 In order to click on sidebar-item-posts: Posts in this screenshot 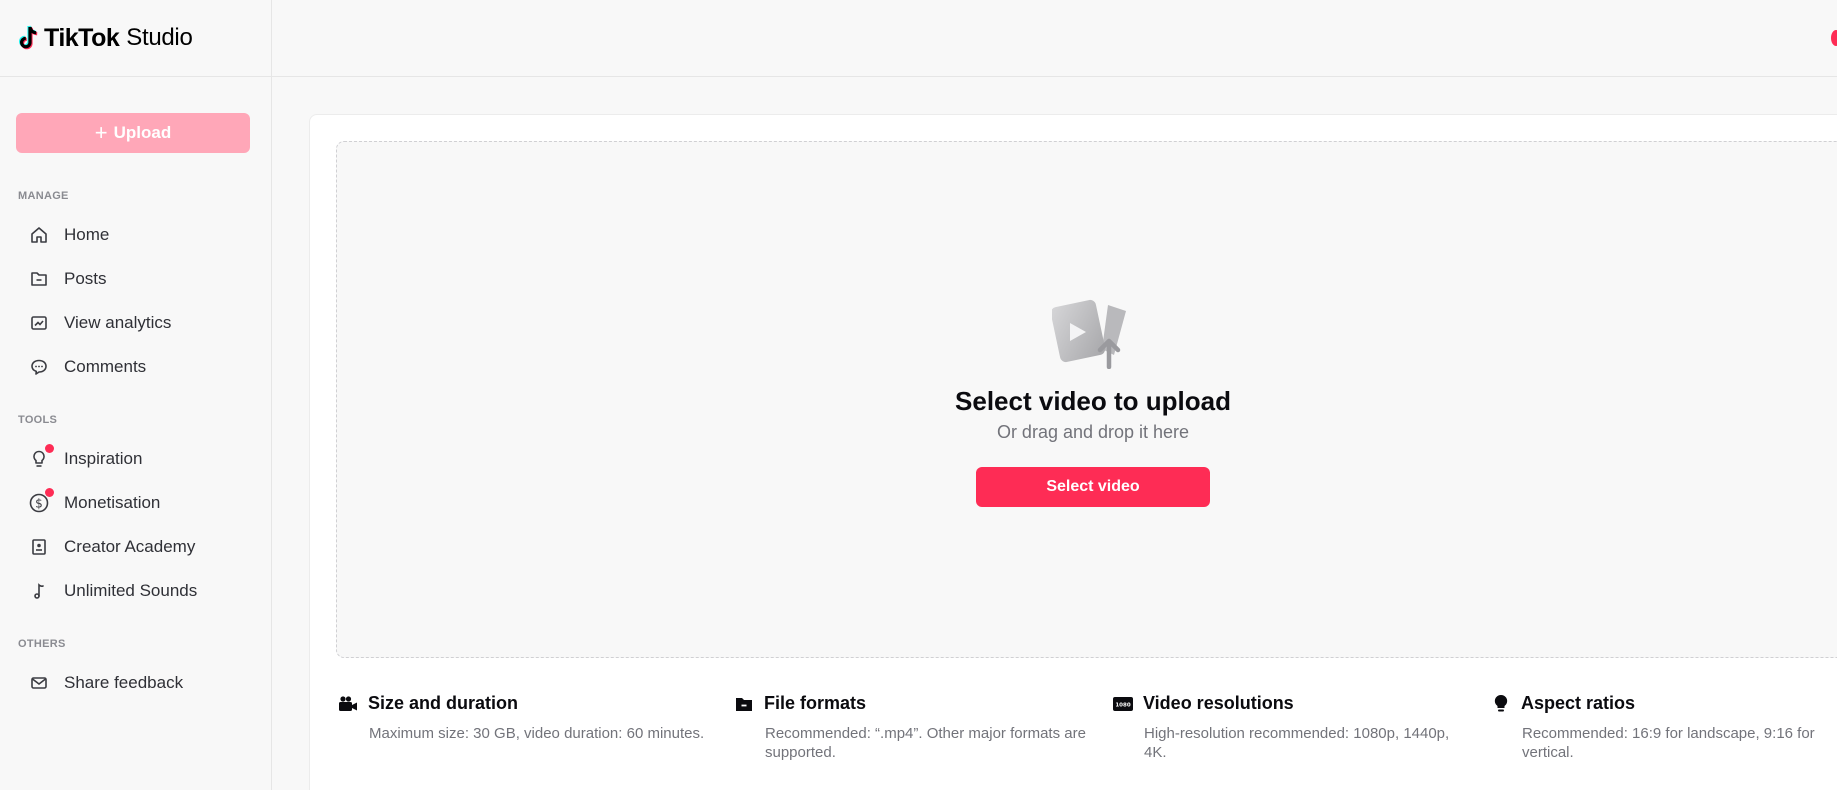, I will do `click(135, 279)`.